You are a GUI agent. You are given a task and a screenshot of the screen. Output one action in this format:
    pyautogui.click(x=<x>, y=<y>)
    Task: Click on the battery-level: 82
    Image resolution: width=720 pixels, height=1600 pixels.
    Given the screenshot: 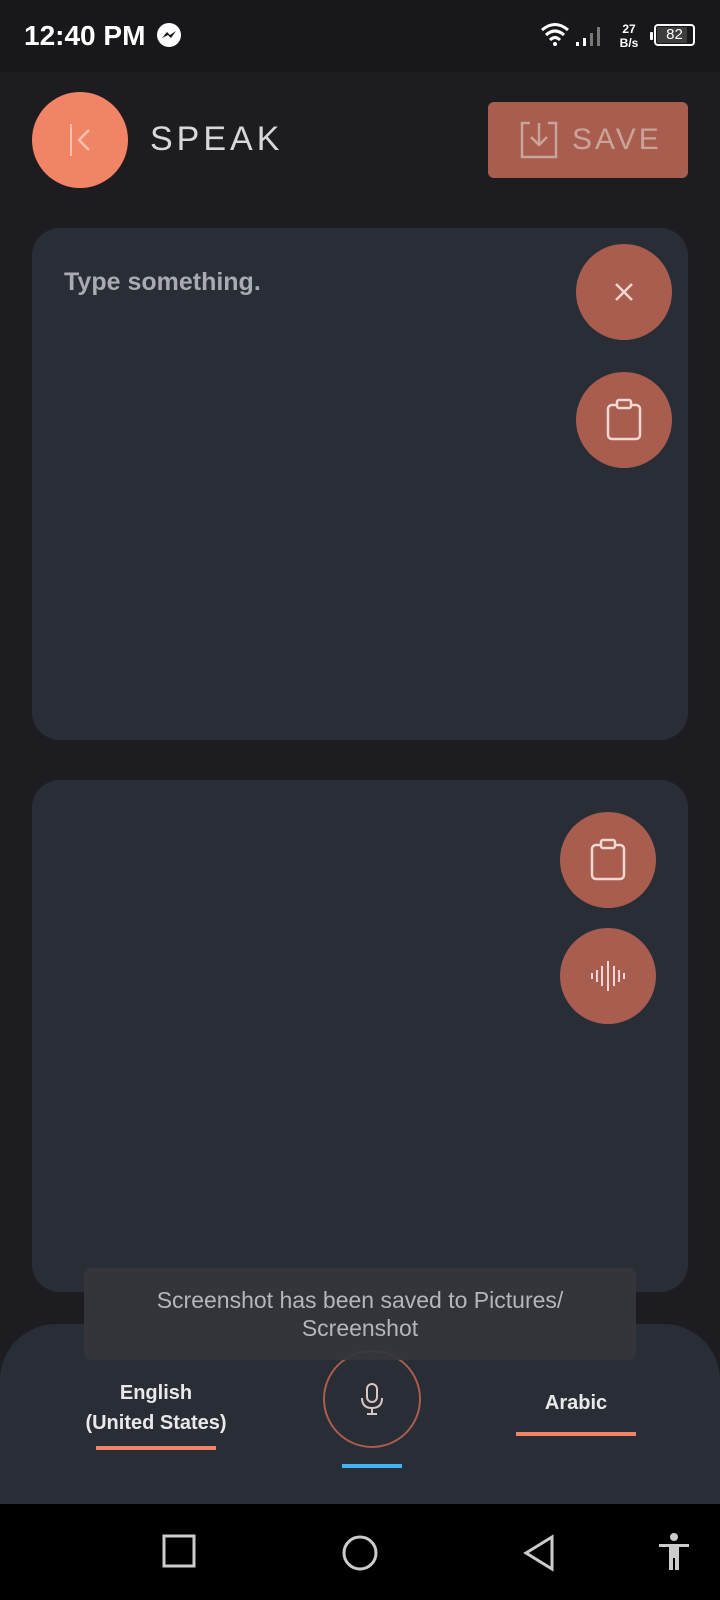 What is the action you would take?
    pyautogui.click(x=674, y=34)
    